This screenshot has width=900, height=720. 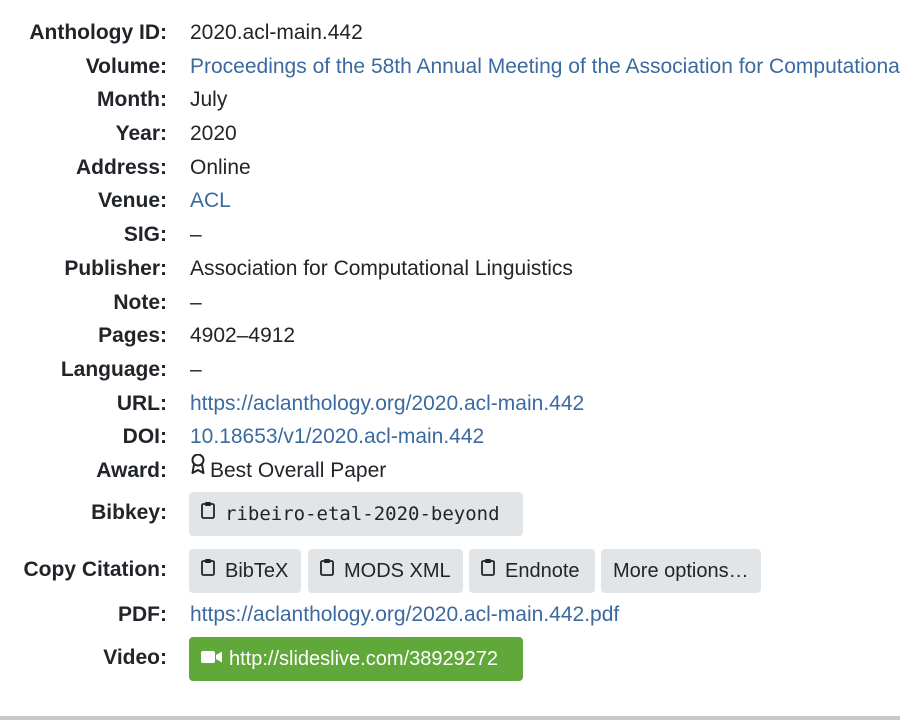 I want to click on label-language: Language:, so click(x=113, y=369).